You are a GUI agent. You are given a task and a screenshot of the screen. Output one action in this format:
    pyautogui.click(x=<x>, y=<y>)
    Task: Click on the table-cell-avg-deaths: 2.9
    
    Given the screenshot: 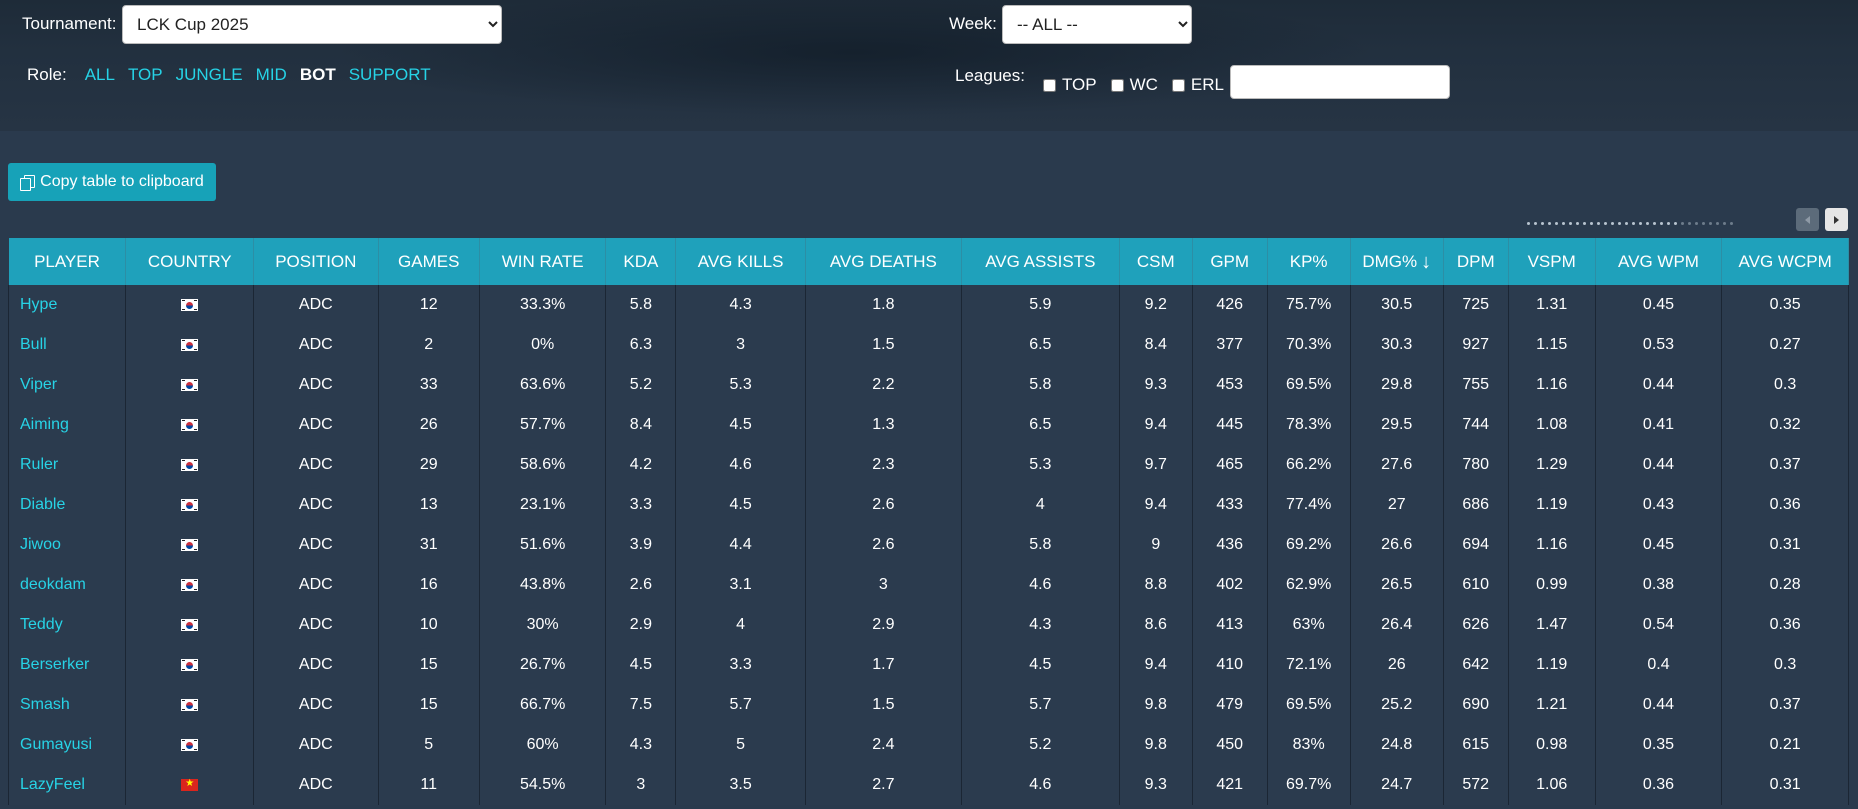 What is the action you would take?
    pyautogui.click(x=883, y=625)
    